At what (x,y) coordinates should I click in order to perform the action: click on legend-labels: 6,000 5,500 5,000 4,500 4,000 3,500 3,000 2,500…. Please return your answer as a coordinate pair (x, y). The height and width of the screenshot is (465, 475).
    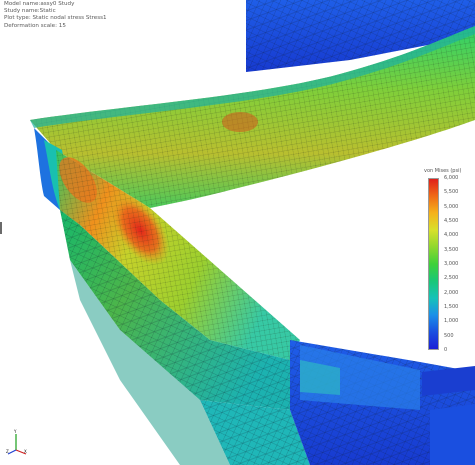
    Looking at the image, I should click on (459, 264).